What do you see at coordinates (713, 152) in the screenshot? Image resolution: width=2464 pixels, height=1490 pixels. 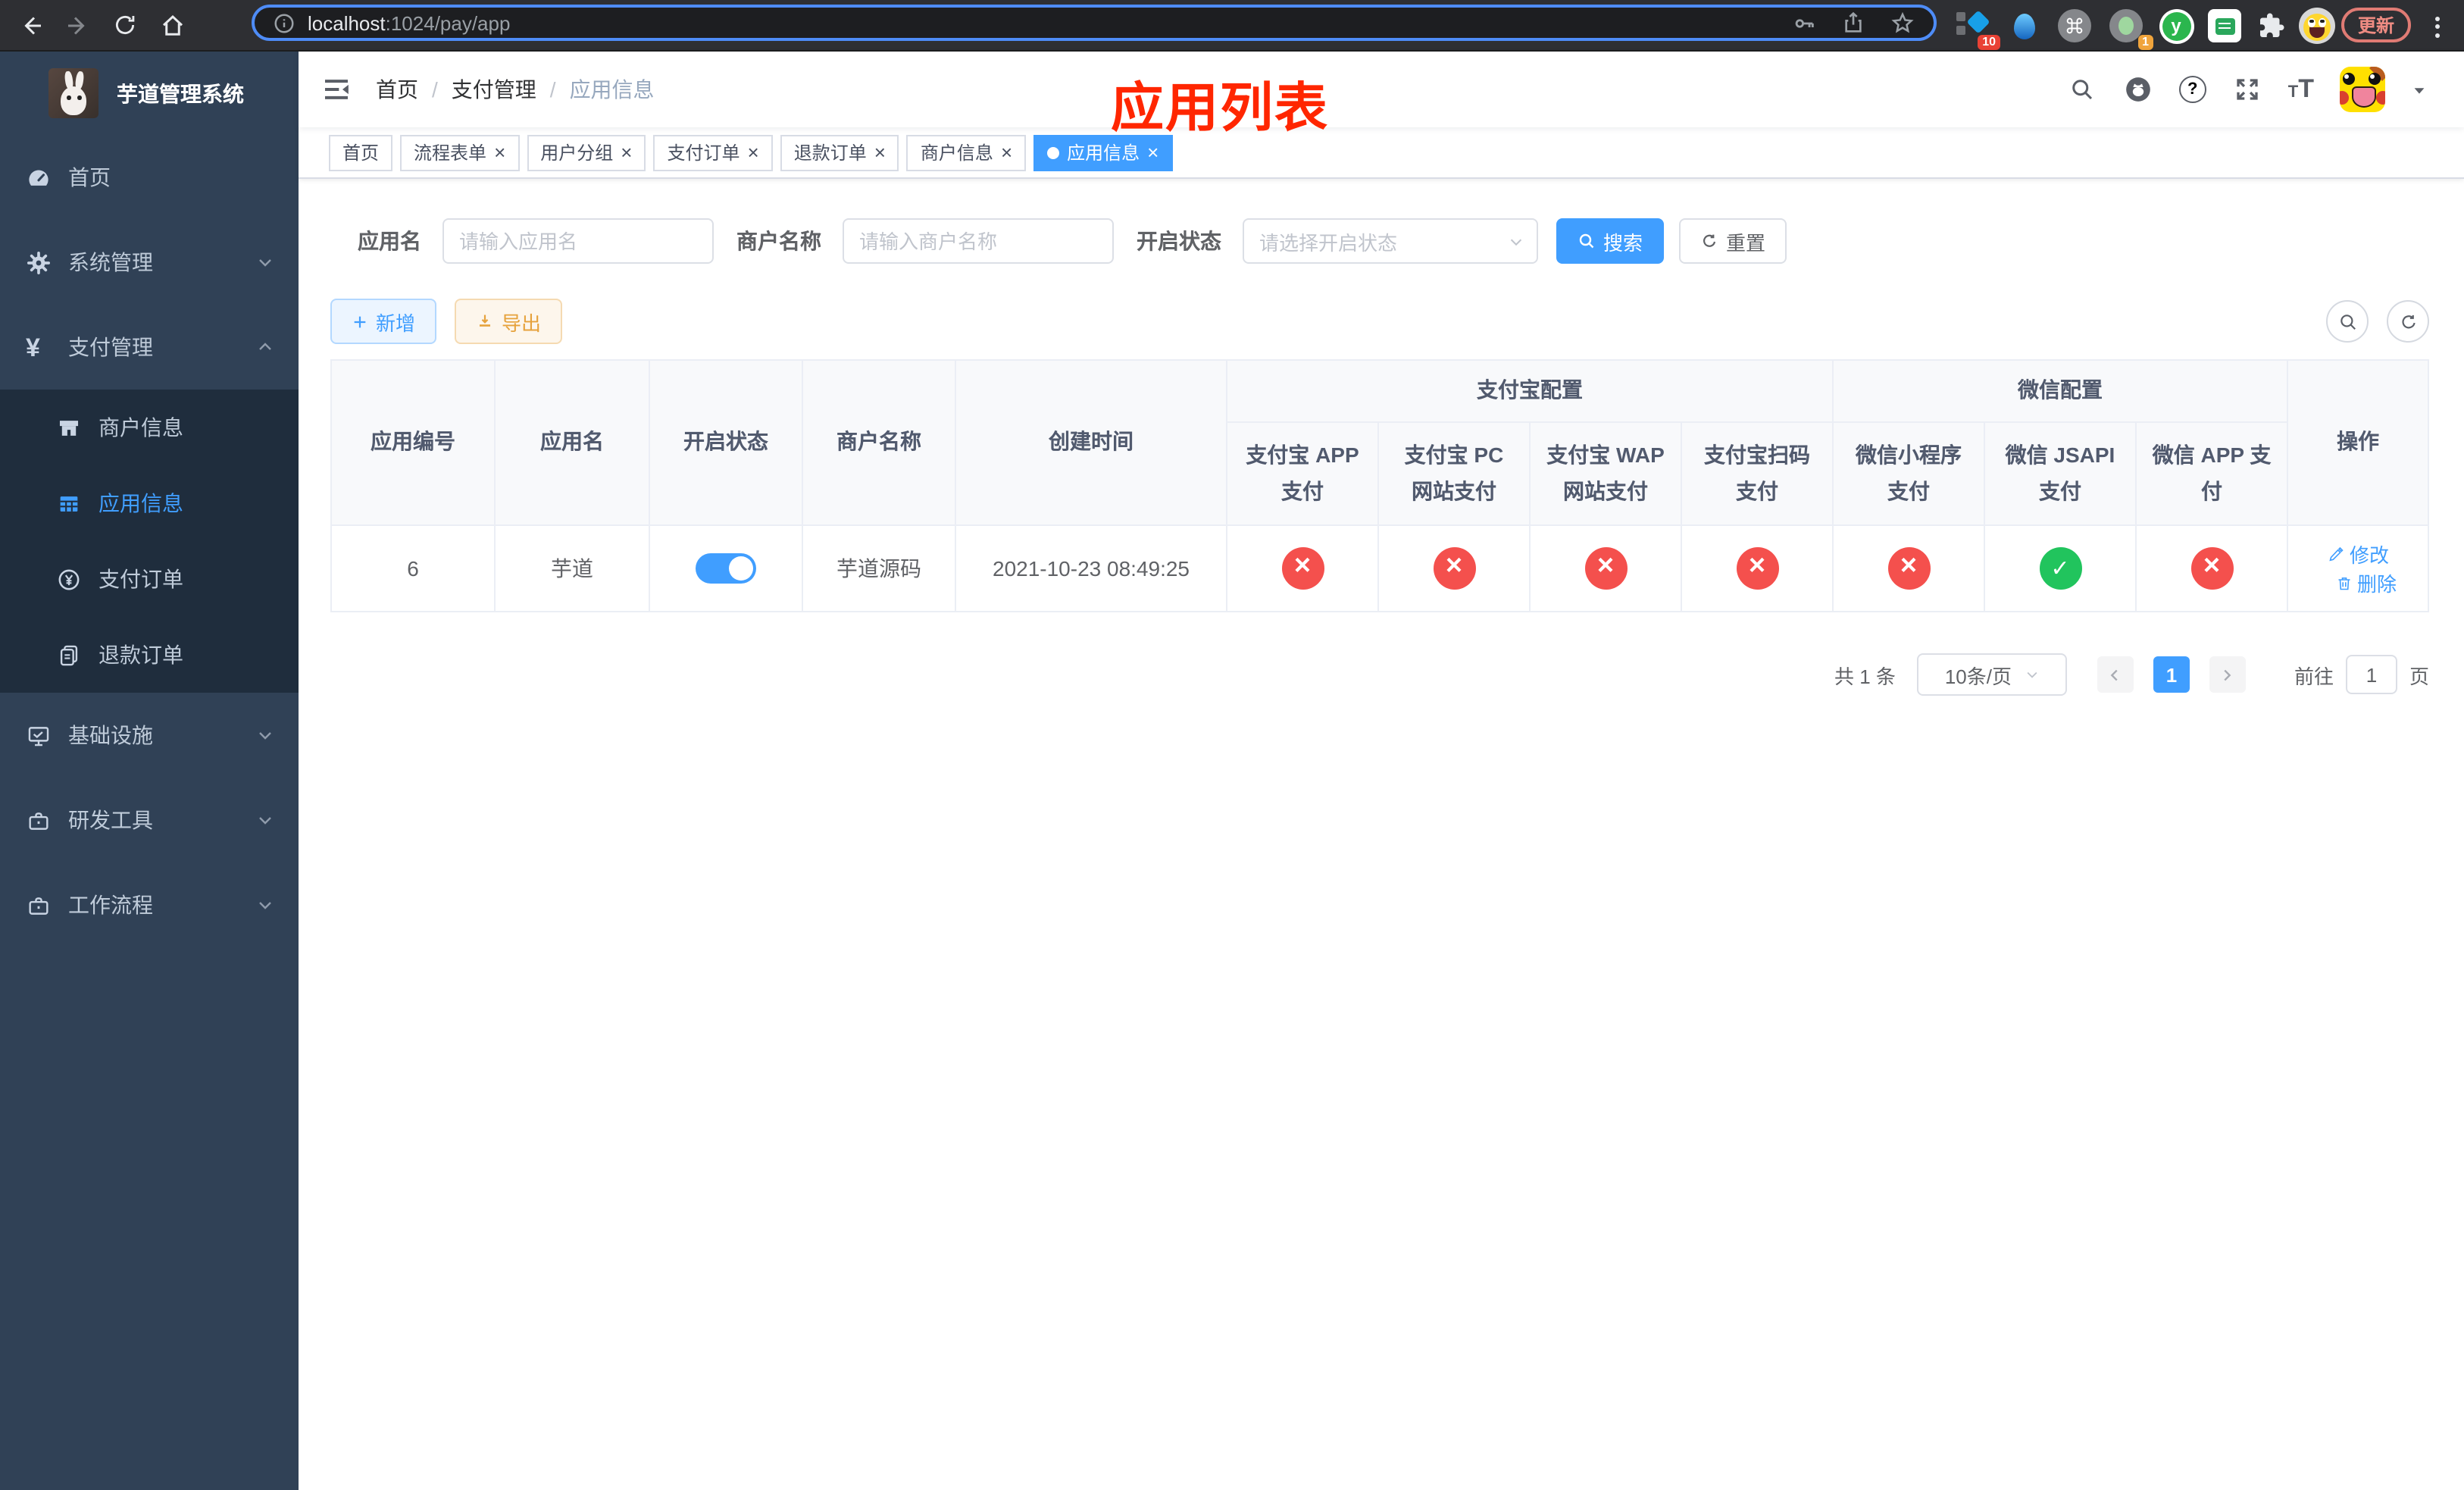 I see `tab-pay-order: 支付订单 ×` at bounding box center [713, 152].